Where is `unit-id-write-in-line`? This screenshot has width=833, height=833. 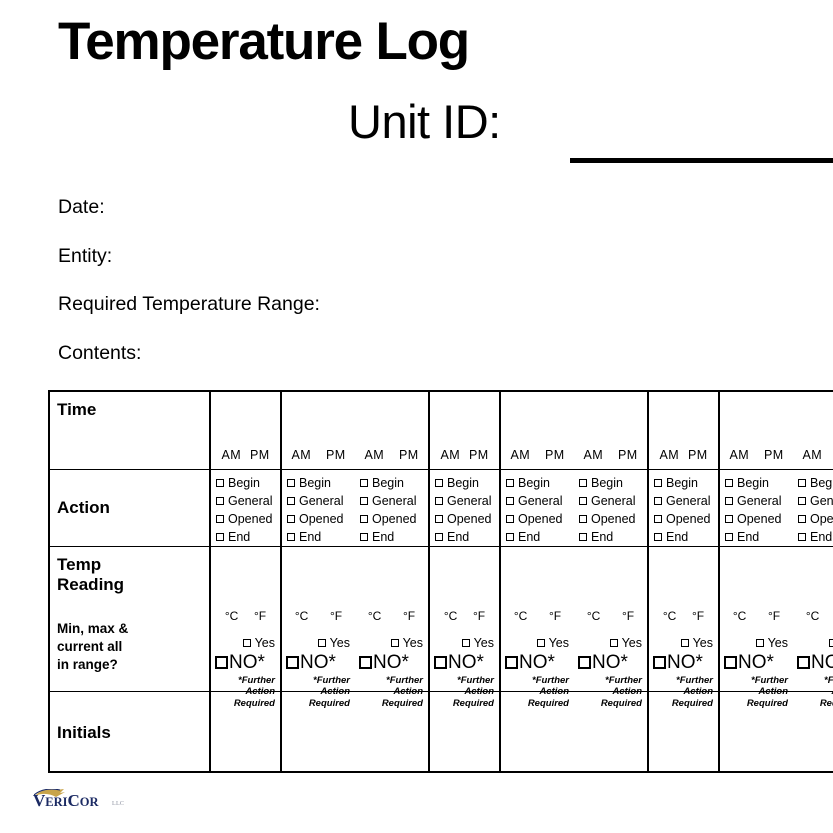 unit-id-write-in-line is located at coordinates (701, 160).